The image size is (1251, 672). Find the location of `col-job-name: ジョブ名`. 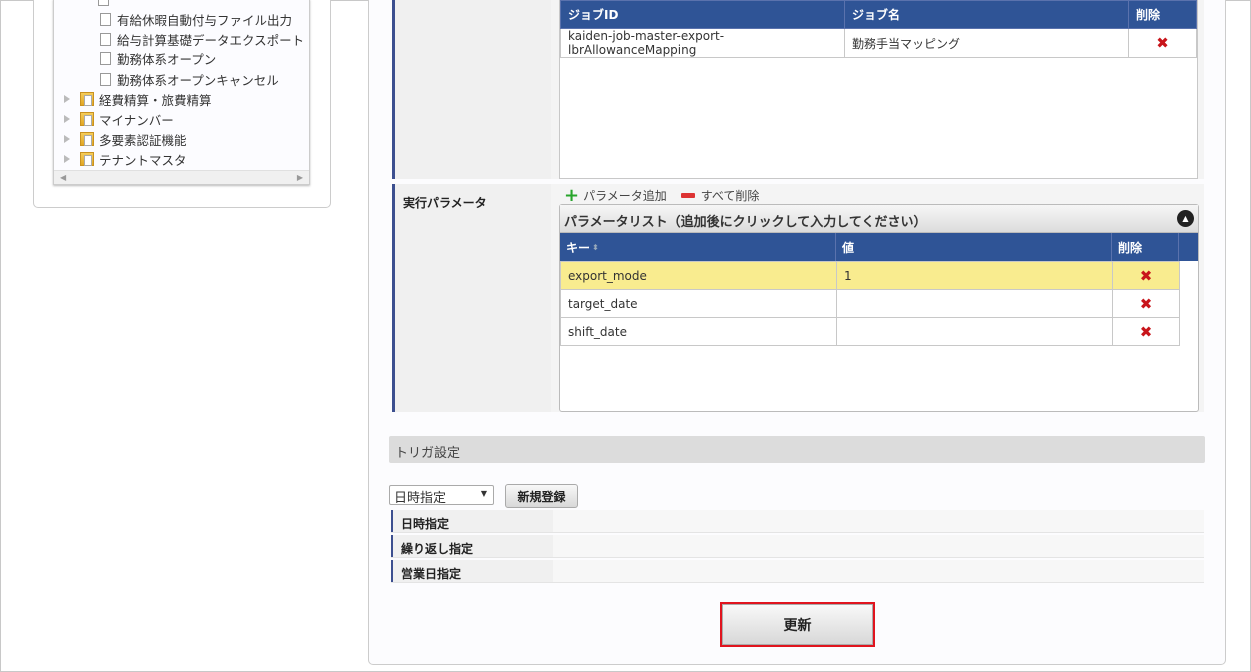

col-job-name: ジョブ名 is located at coordinates (986, 14).